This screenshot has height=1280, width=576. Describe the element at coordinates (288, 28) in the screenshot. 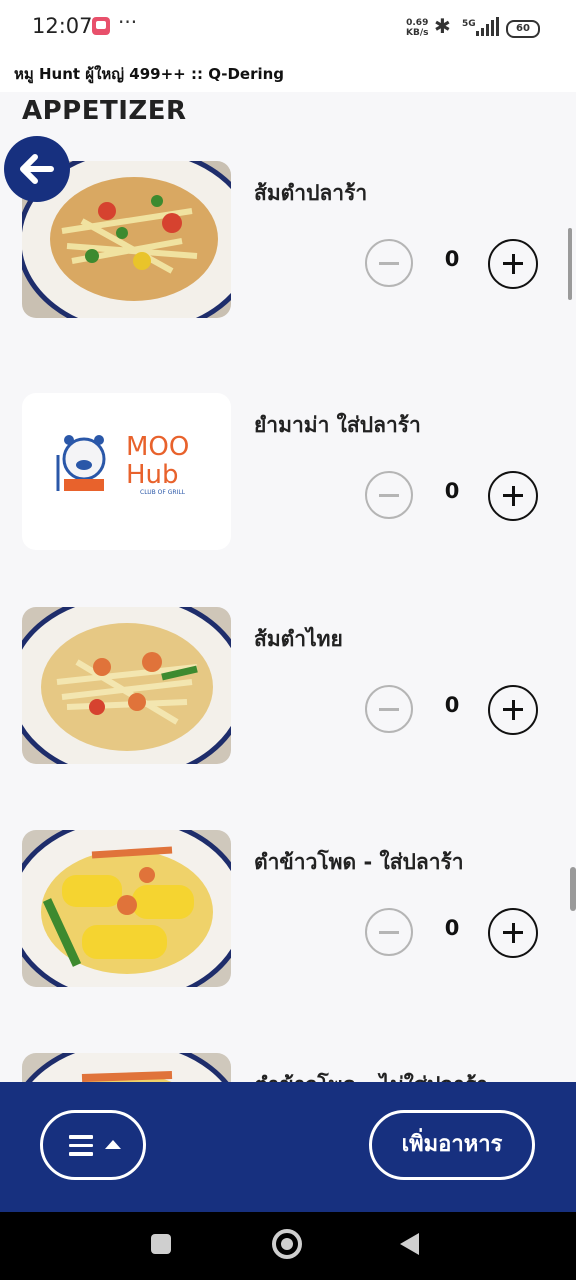

I see `status-bar: 12:07 ··· 0.69 KB/s ✱ 5G 60` at that location.